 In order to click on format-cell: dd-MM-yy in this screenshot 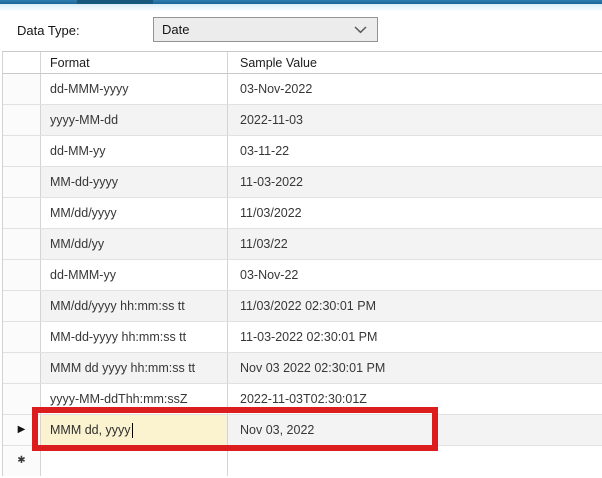, I will do `click(134, 151)`.